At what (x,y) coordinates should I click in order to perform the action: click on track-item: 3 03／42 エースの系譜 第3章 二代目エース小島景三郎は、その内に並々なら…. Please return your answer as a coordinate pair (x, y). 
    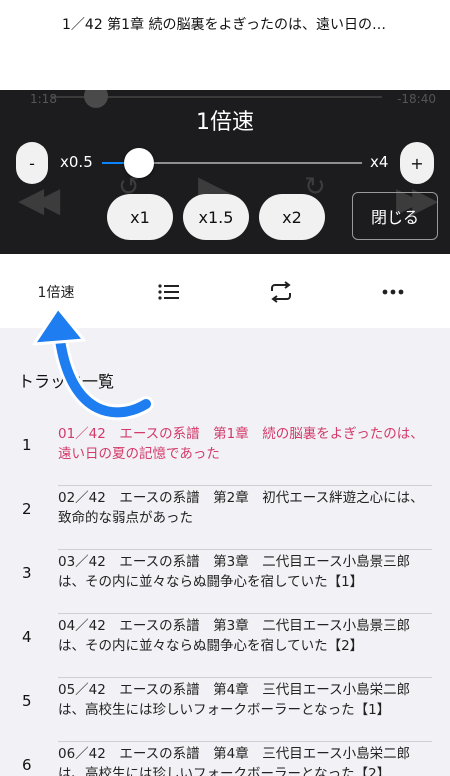
    Looking at the image, I should click on (225, 582).